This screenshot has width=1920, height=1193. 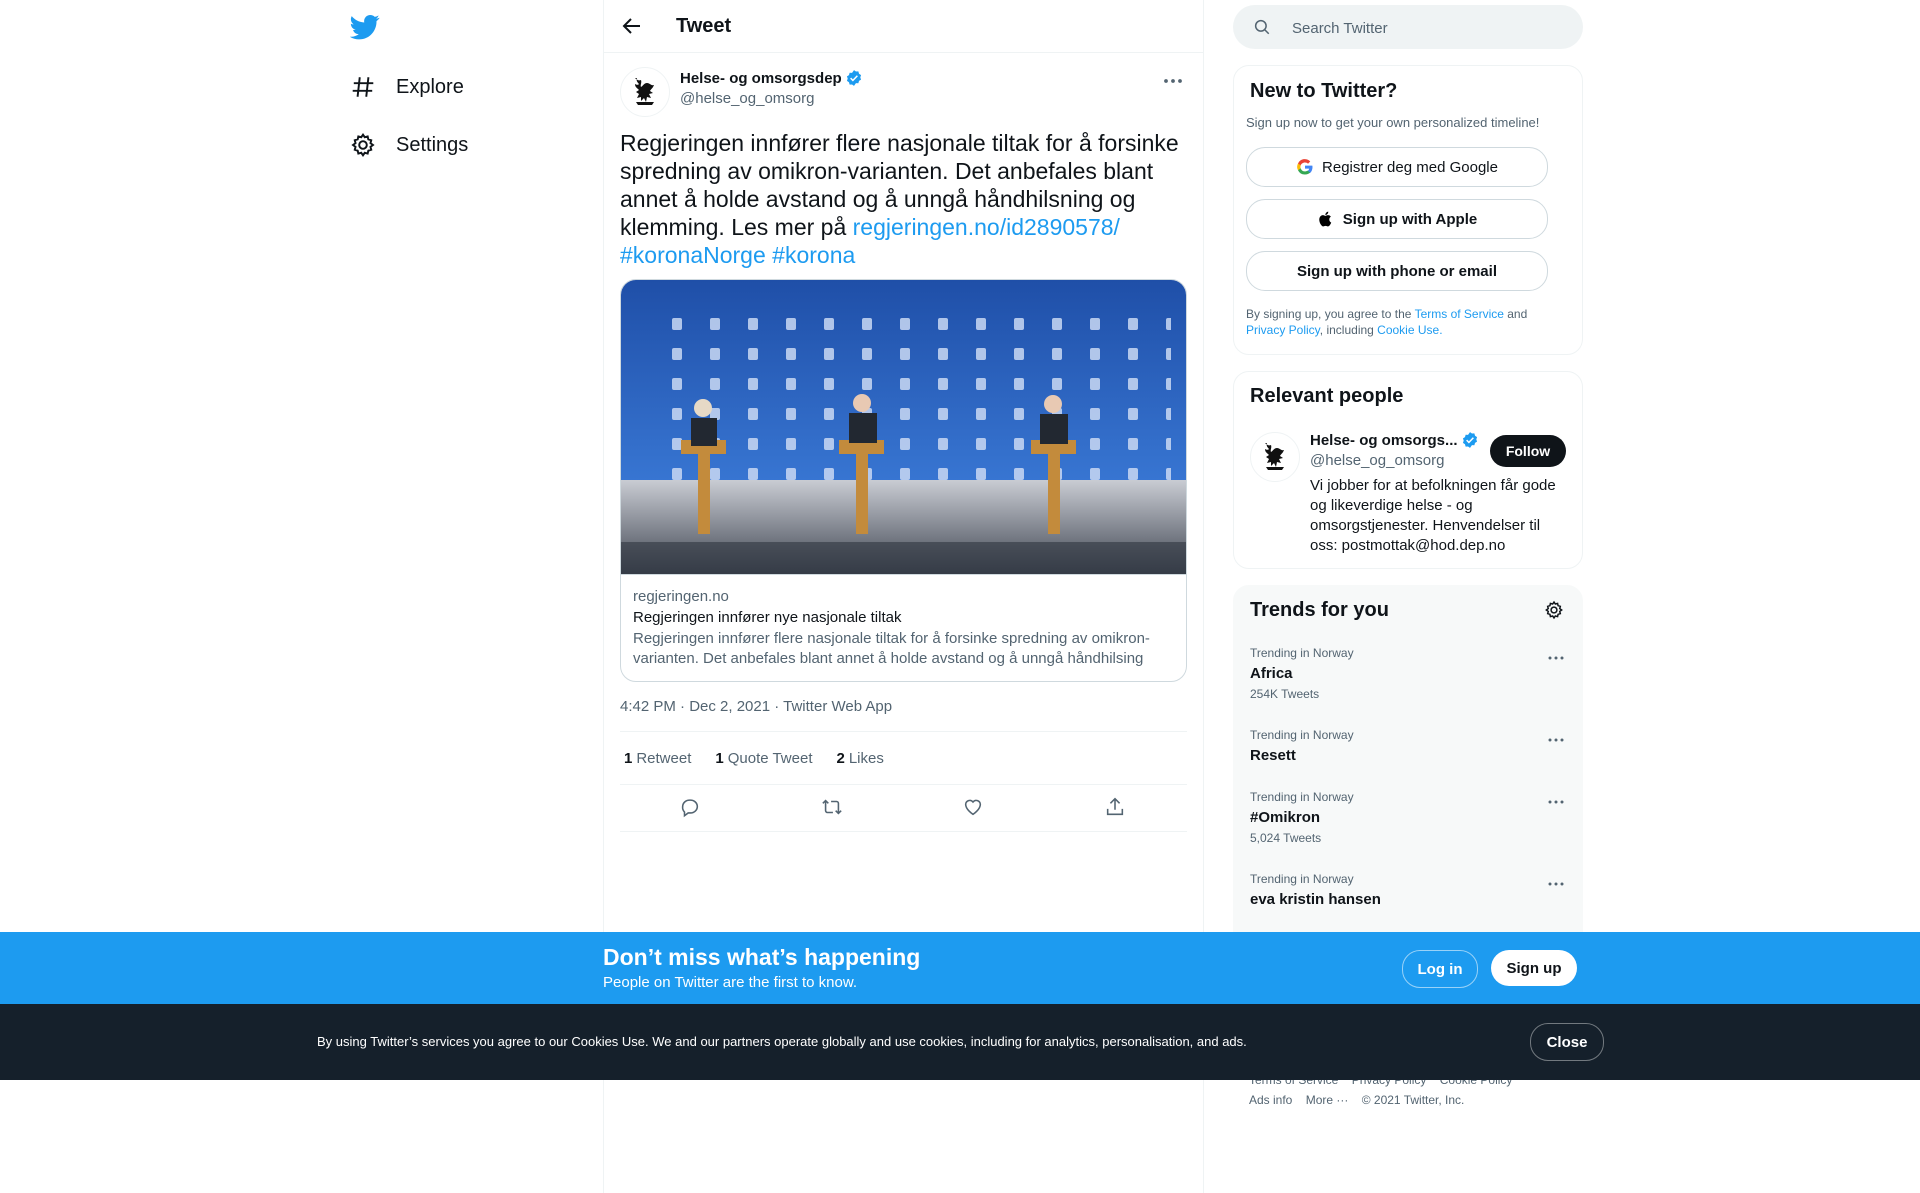 I want to click on apple-signup-button: Sign up with Apple, so click(x=1397, y=219).